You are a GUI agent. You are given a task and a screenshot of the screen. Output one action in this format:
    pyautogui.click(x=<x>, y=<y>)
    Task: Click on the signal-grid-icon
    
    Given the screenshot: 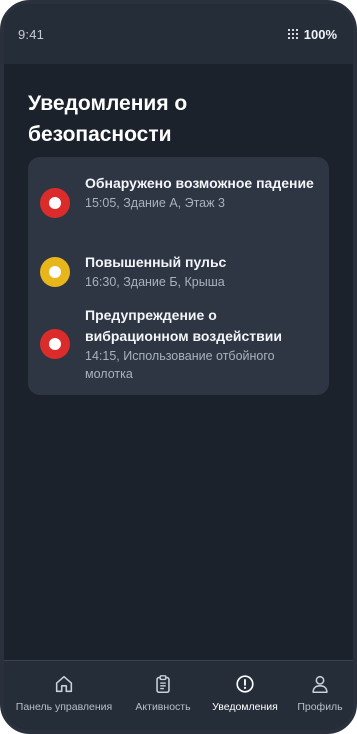 What is the action you would take?
    pyautogui.click(x=292, y=34)
    